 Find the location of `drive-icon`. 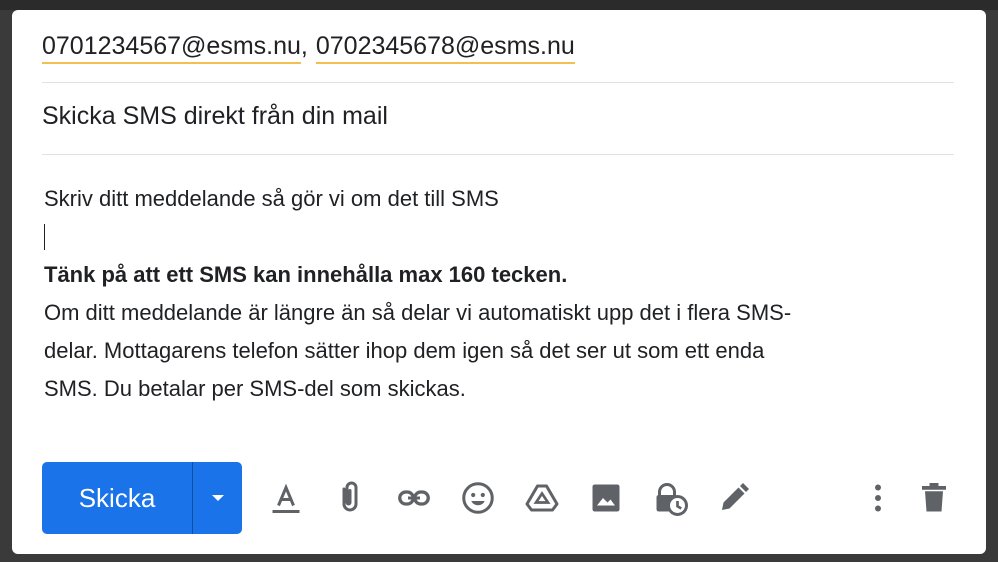

drive-icon is located at coordinates (542, 498).